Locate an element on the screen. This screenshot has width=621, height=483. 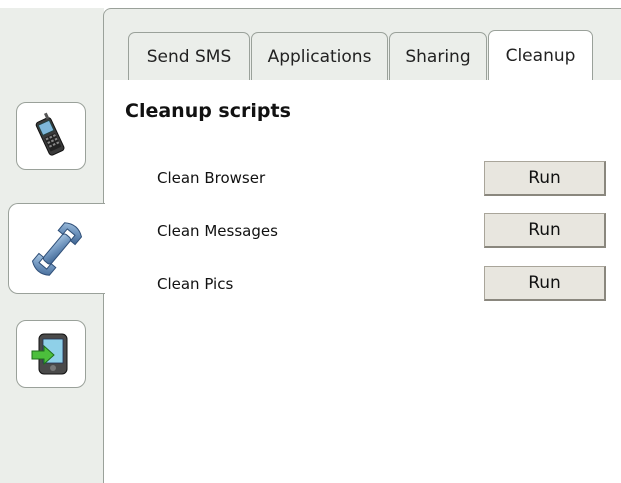
side-tab-tools is located at coordinates (56, 248).